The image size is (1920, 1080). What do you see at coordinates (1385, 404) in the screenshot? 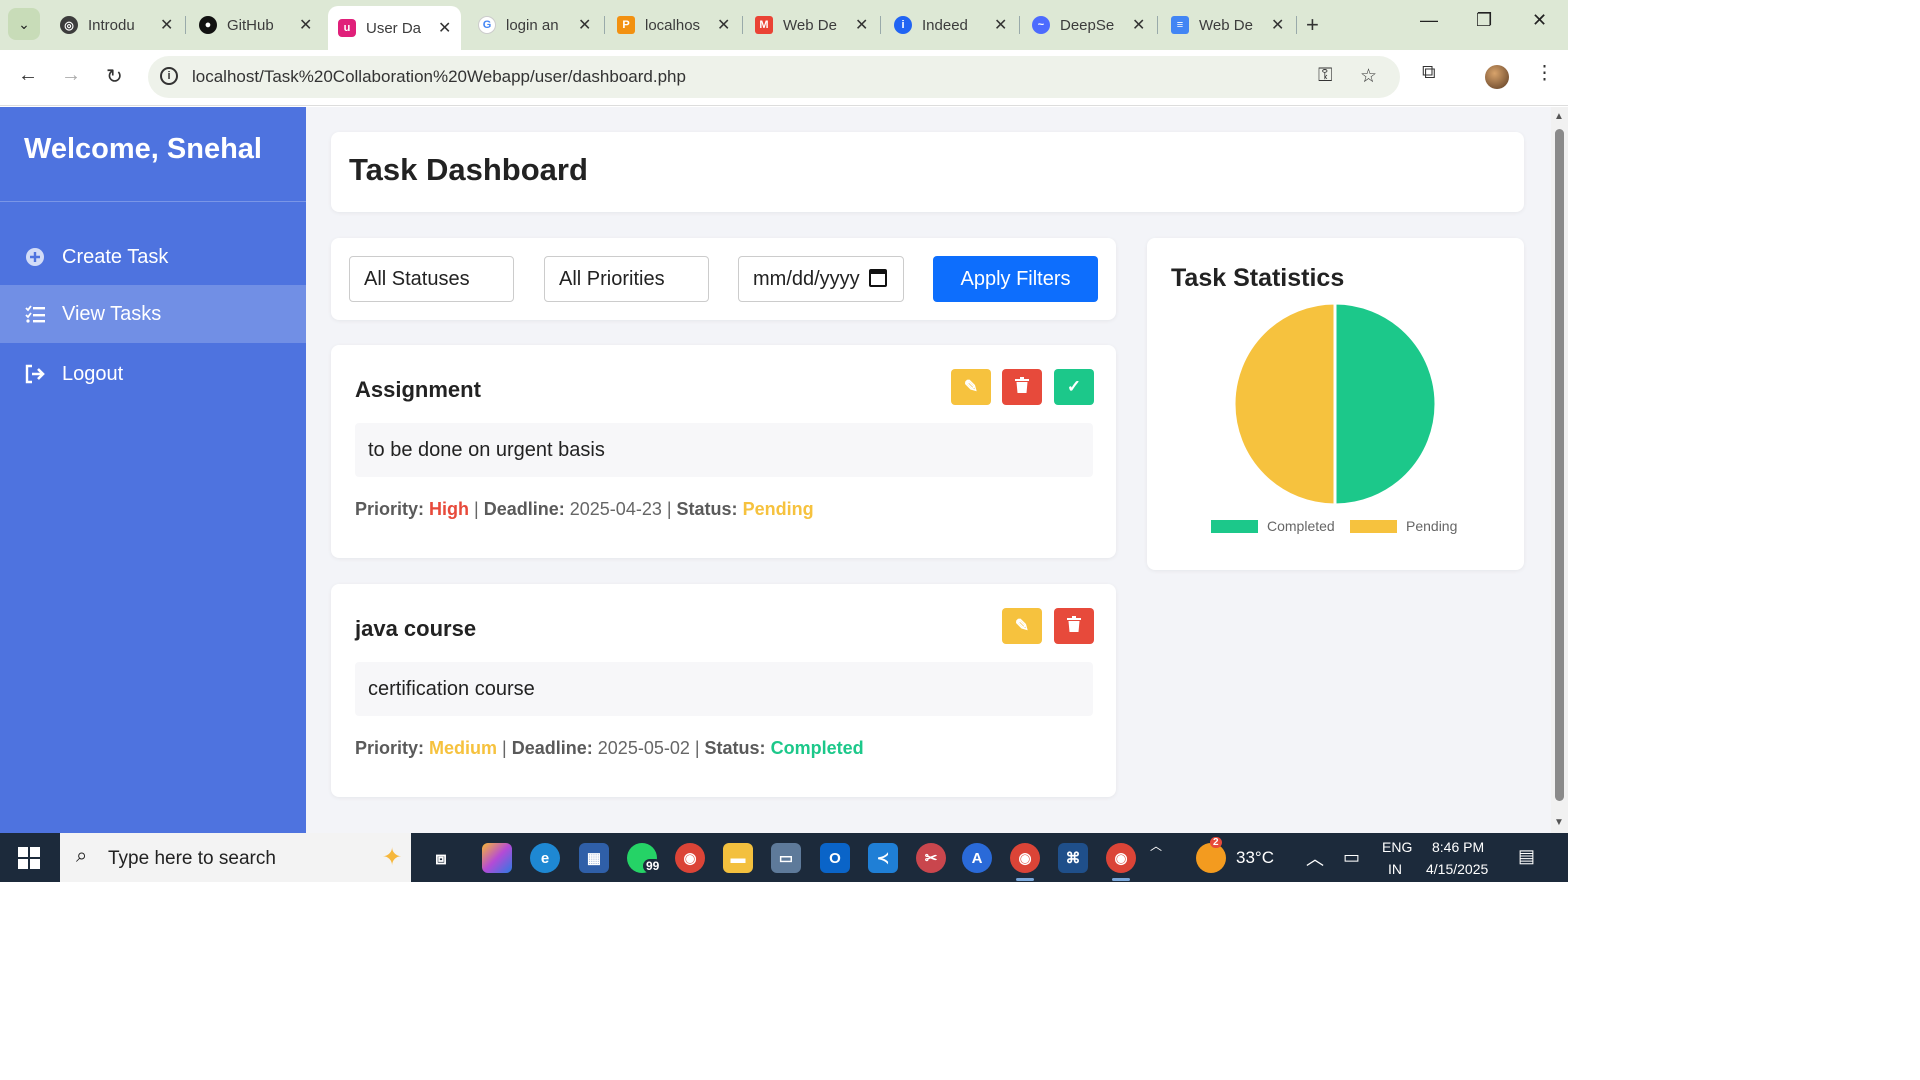
I see `pie-slice-completed` at bounding box center [1385, 404].